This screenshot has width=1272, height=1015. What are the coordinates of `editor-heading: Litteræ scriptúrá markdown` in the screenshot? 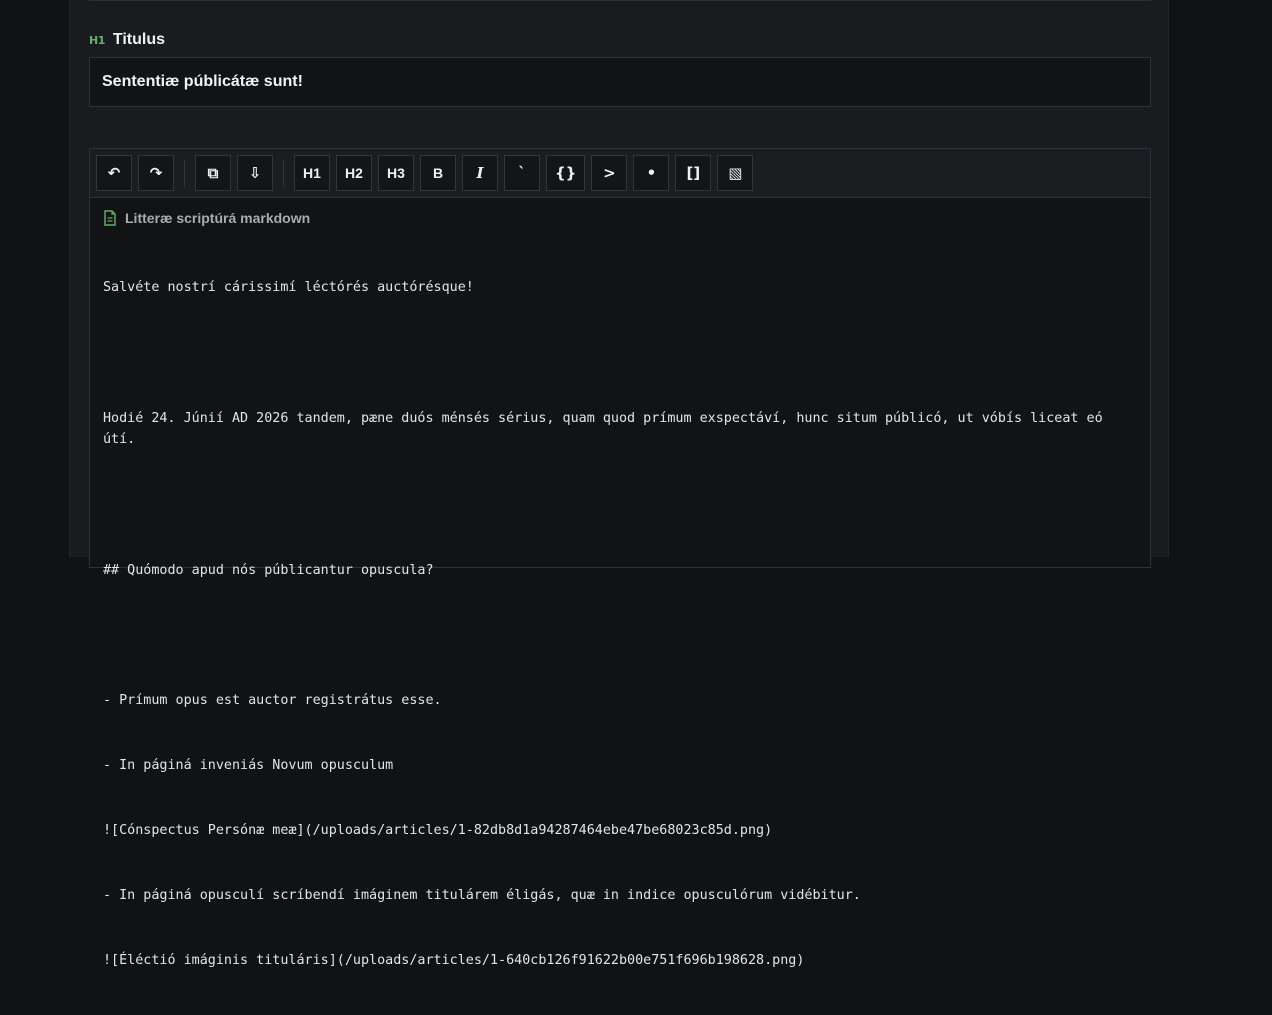 It's located at (620, 213).